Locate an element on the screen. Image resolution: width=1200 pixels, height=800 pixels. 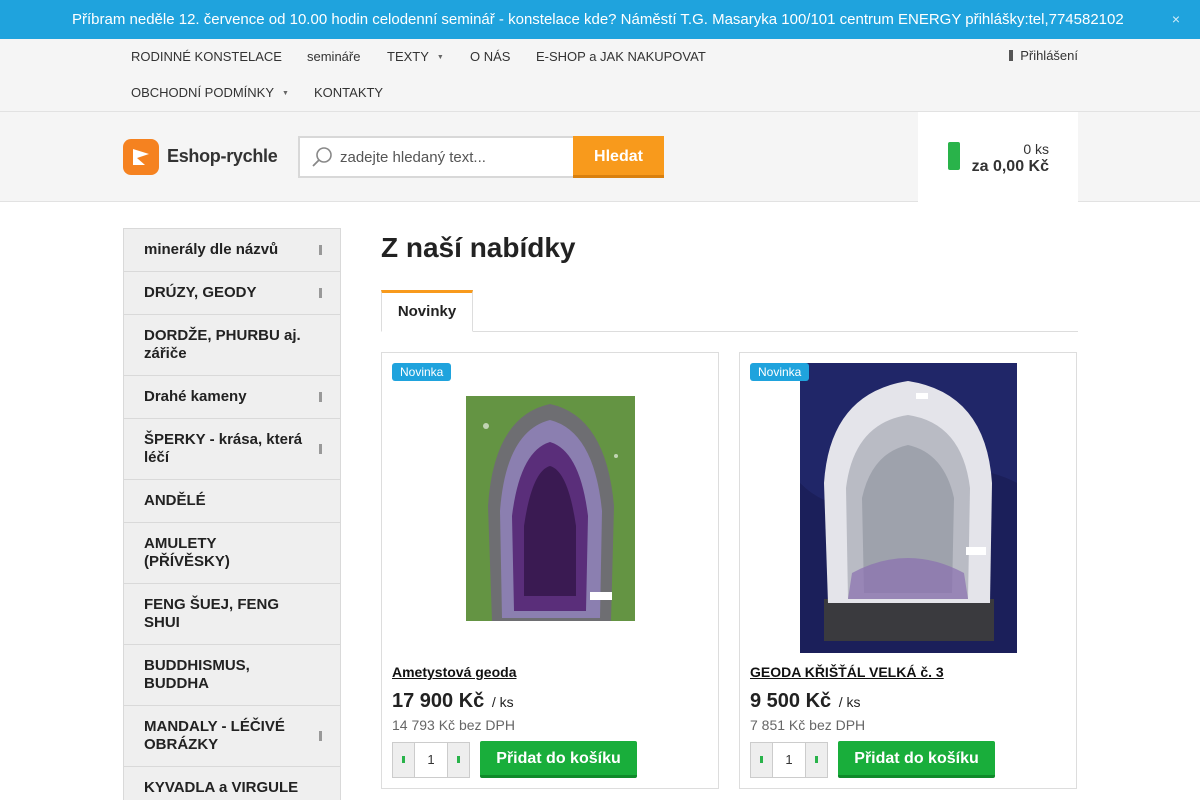
logo-mark-icon is located at coordinates (141, 157).